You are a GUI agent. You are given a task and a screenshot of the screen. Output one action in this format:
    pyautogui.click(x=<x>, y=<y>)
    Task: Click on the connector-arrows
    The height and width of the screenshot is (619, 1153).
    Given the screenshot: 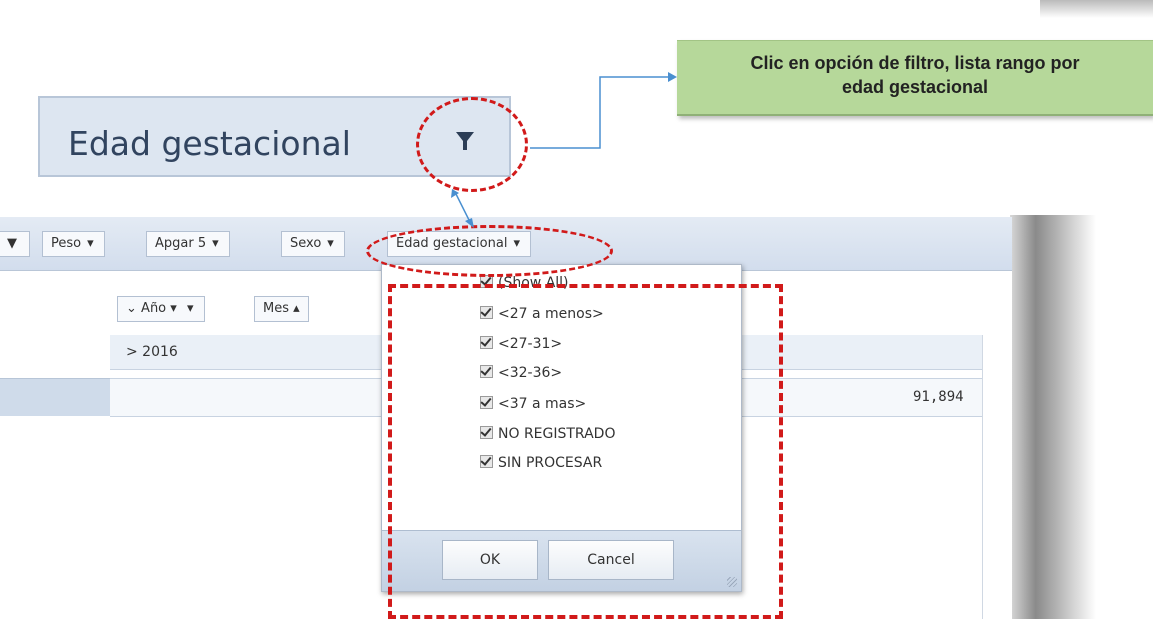 What is the action you would take?
    pyautogui.click(x=564, y=150)
    